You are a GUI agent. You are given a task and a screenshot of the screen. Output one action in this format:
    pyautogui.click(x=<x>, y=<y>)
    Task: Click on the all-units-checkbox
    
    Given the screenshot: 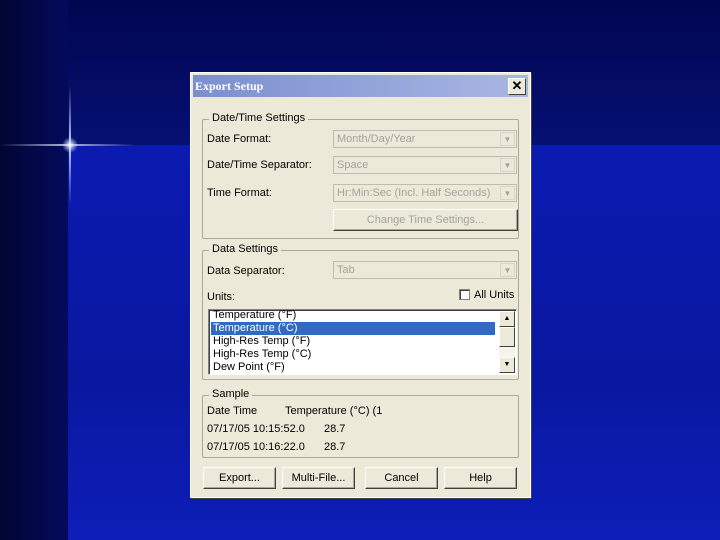 What is the action you would take?
    pyautogui.click(x=464, y=294)
    